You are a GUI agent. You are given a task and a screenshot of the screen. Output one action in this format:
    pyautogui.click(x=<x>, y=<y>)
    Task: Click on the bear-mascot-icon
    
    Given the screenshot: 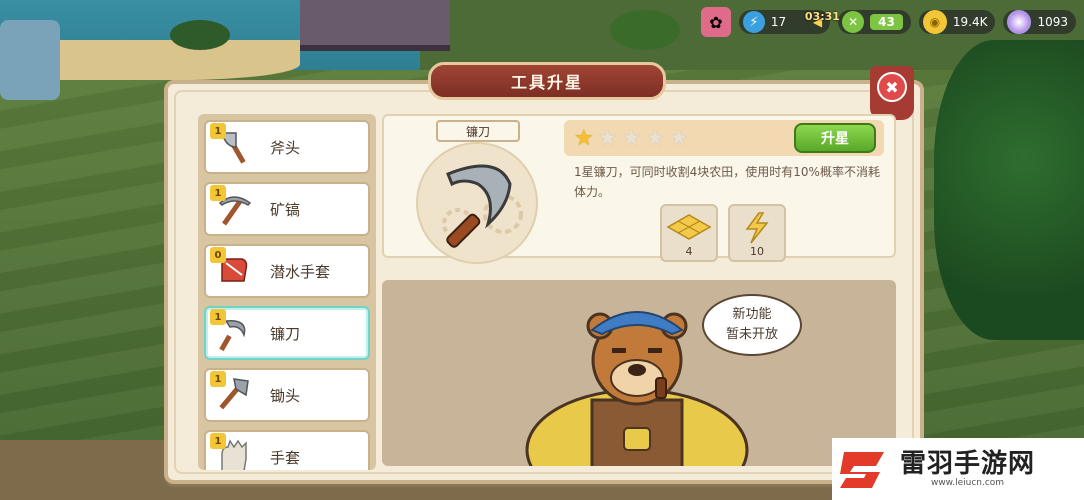 What is the action you would take?
    pyautogui.click(x=637, y=388)
    